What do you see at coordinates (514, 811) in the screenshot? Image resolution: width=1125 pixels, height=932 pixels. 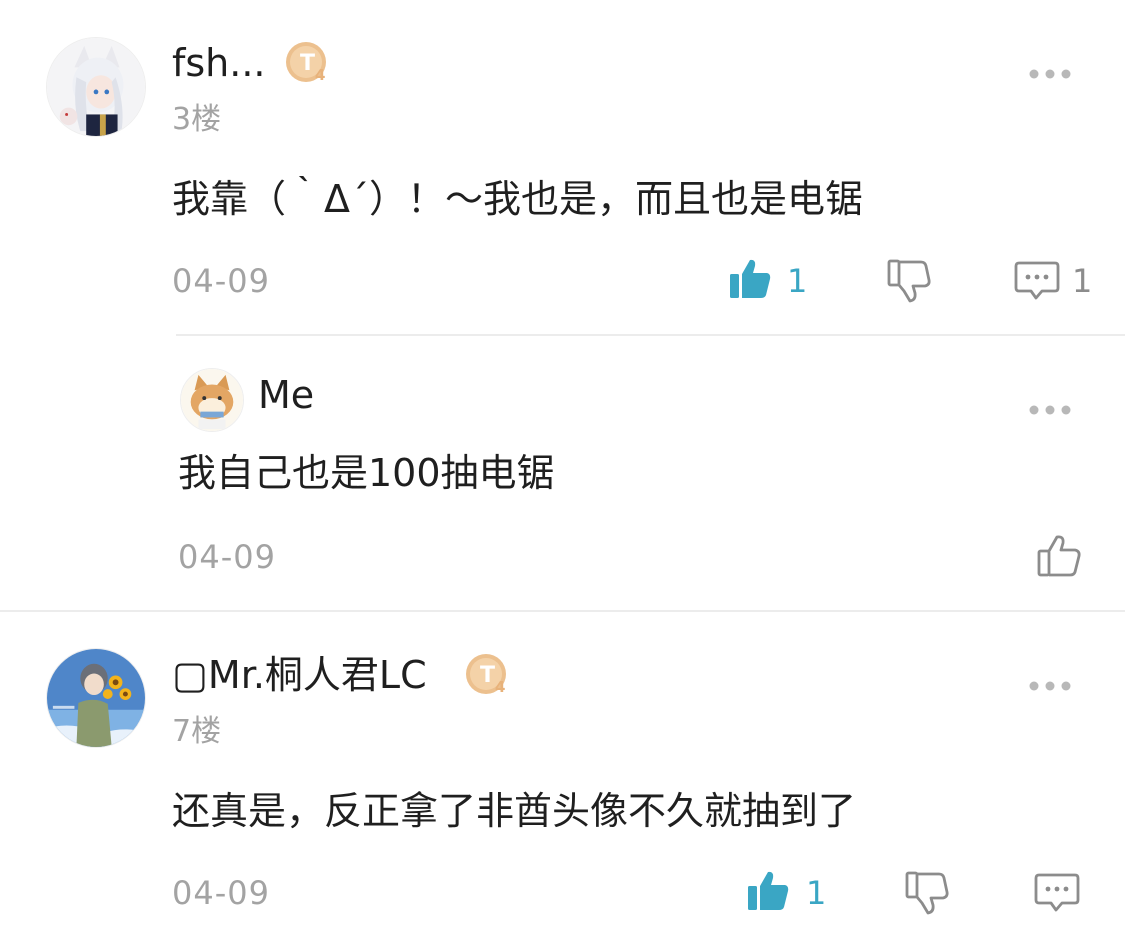 I see `comment-text: 还真是，反正拿了非酋头像不久就抽到了` at bounding box center [514, 811].